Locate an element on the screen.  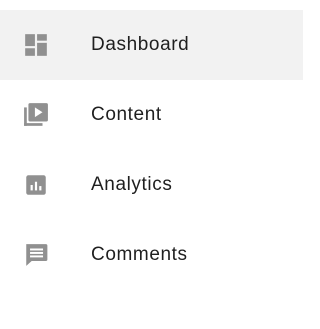
sidebar-item-label: Comments is located at coordinates (139, 254).